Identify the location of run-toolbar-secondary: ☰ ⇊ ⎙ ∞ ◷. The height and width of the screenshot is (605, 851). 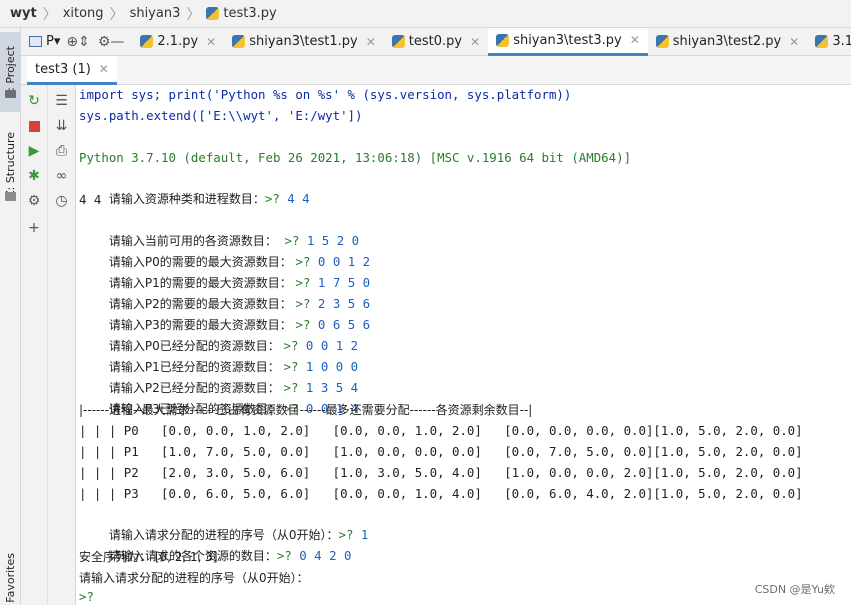
(62, 345).